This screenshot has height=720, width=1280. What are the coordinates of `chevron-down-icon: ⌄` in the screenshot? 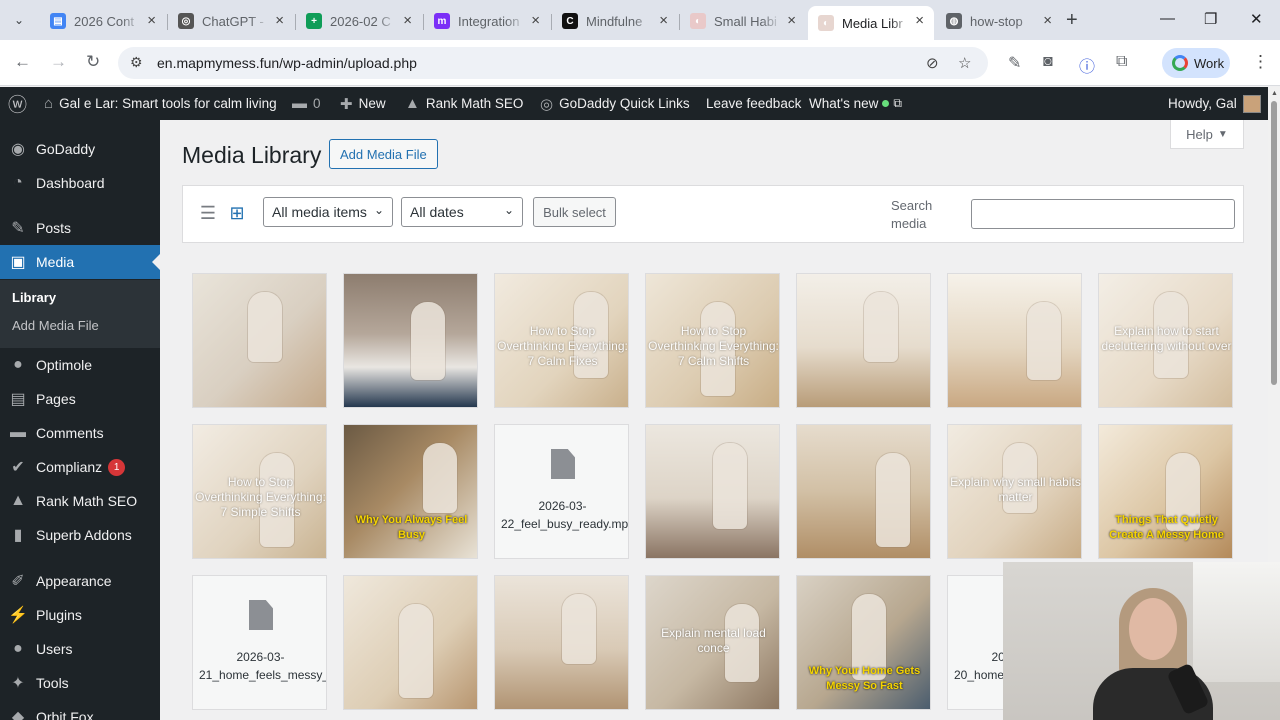 It's located at (508, 210).